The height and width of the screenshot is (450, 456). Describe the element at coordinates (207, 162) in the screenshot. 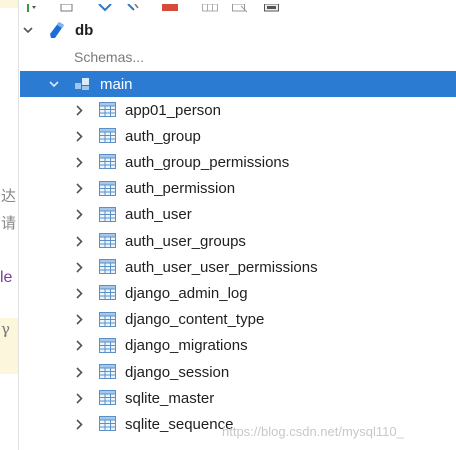

I see `table-label: auth_group_permissions` at that location.